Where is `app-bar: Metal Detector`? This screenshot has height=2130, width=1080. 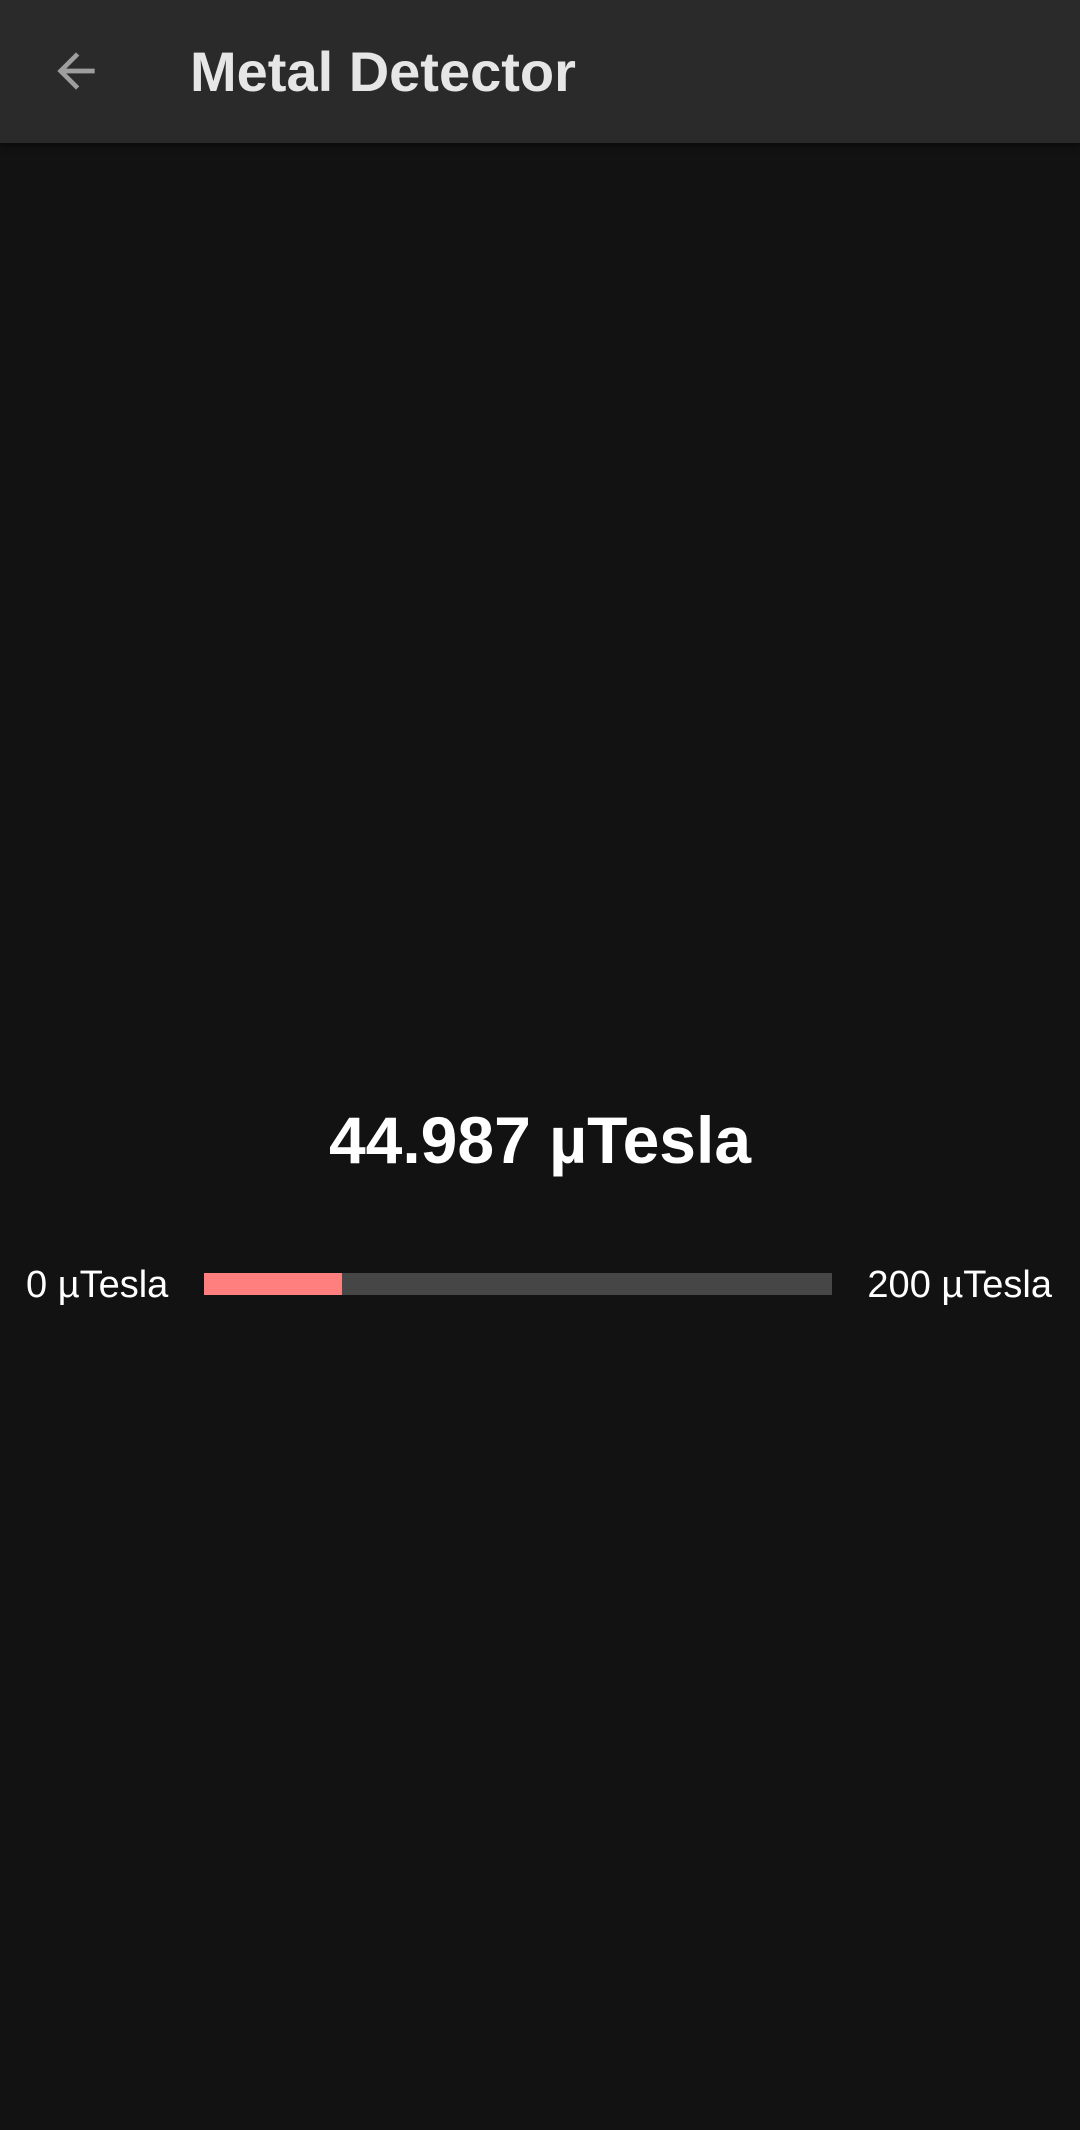 app-bar: Metal Detector is located at coordinates (540, 71).